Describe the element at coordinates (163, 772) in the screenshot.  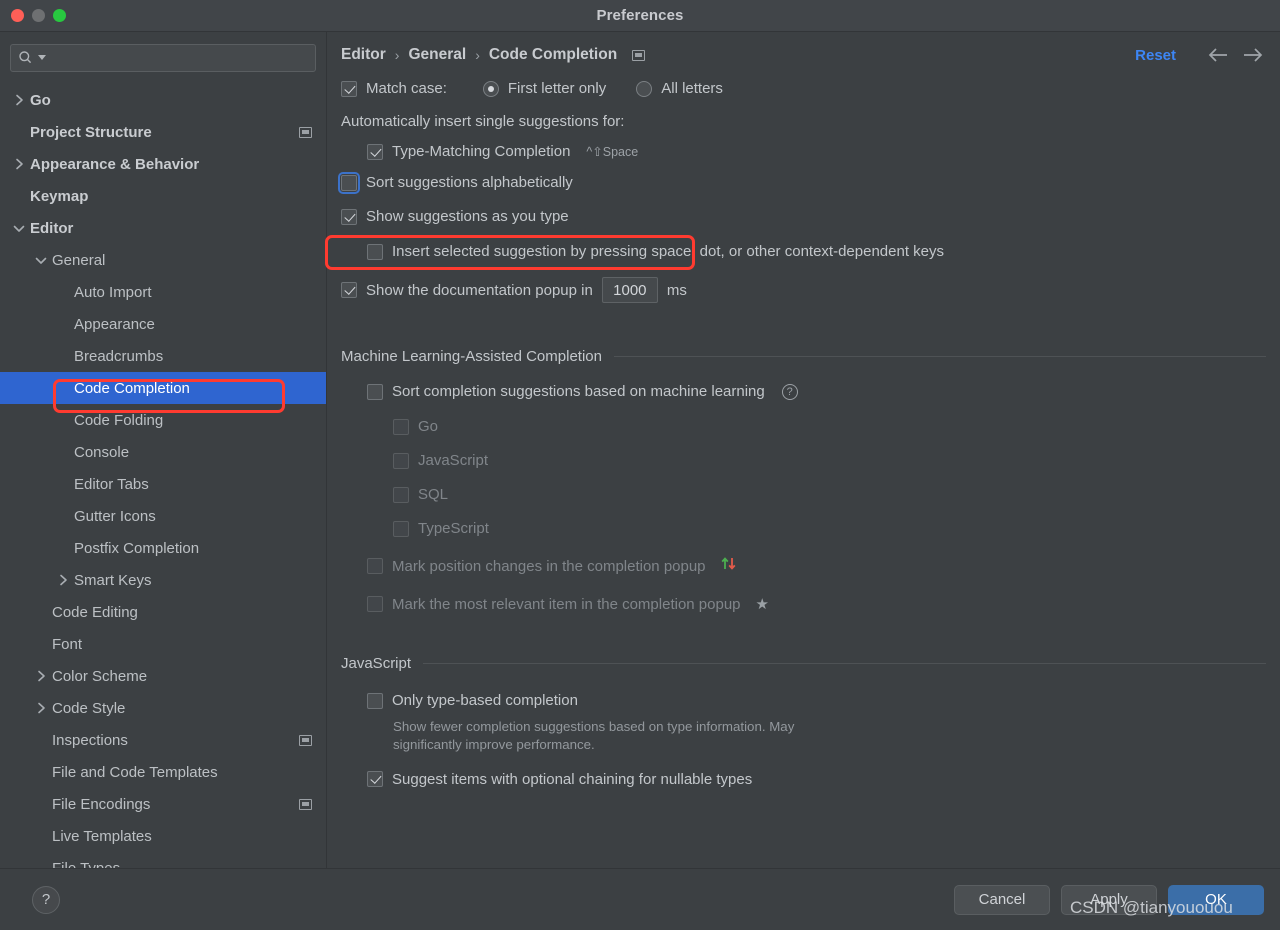
I see `sidebar-item-file-and-code-templates: File and Code Templates` at that location.